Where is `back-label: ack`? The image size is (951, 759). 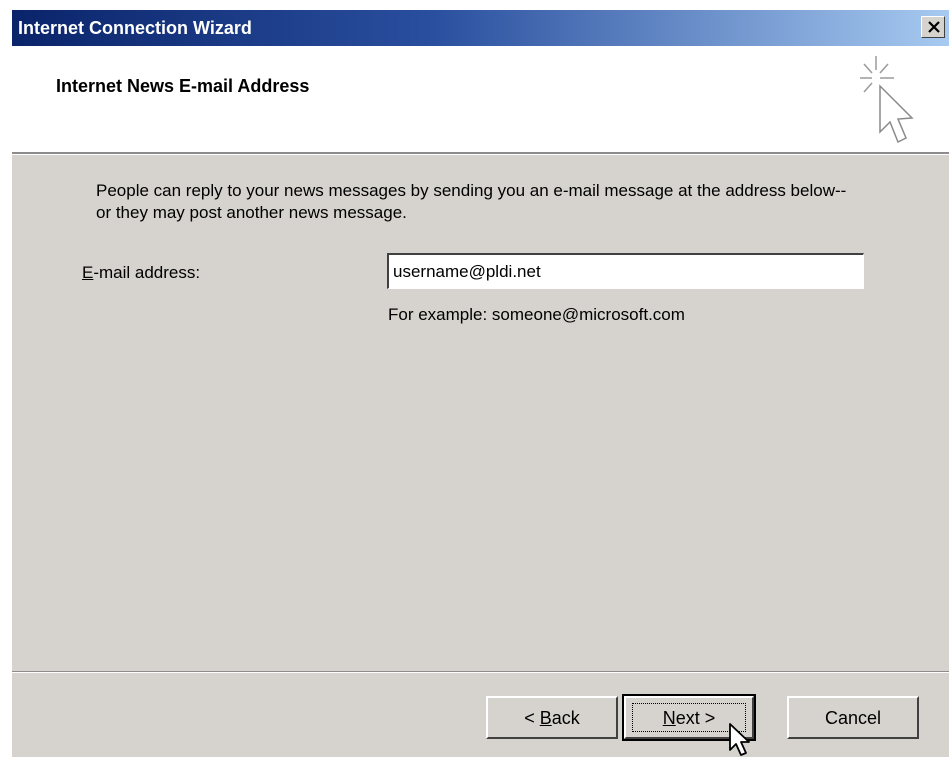 back-label: ack is located at coordinates (565, 717).